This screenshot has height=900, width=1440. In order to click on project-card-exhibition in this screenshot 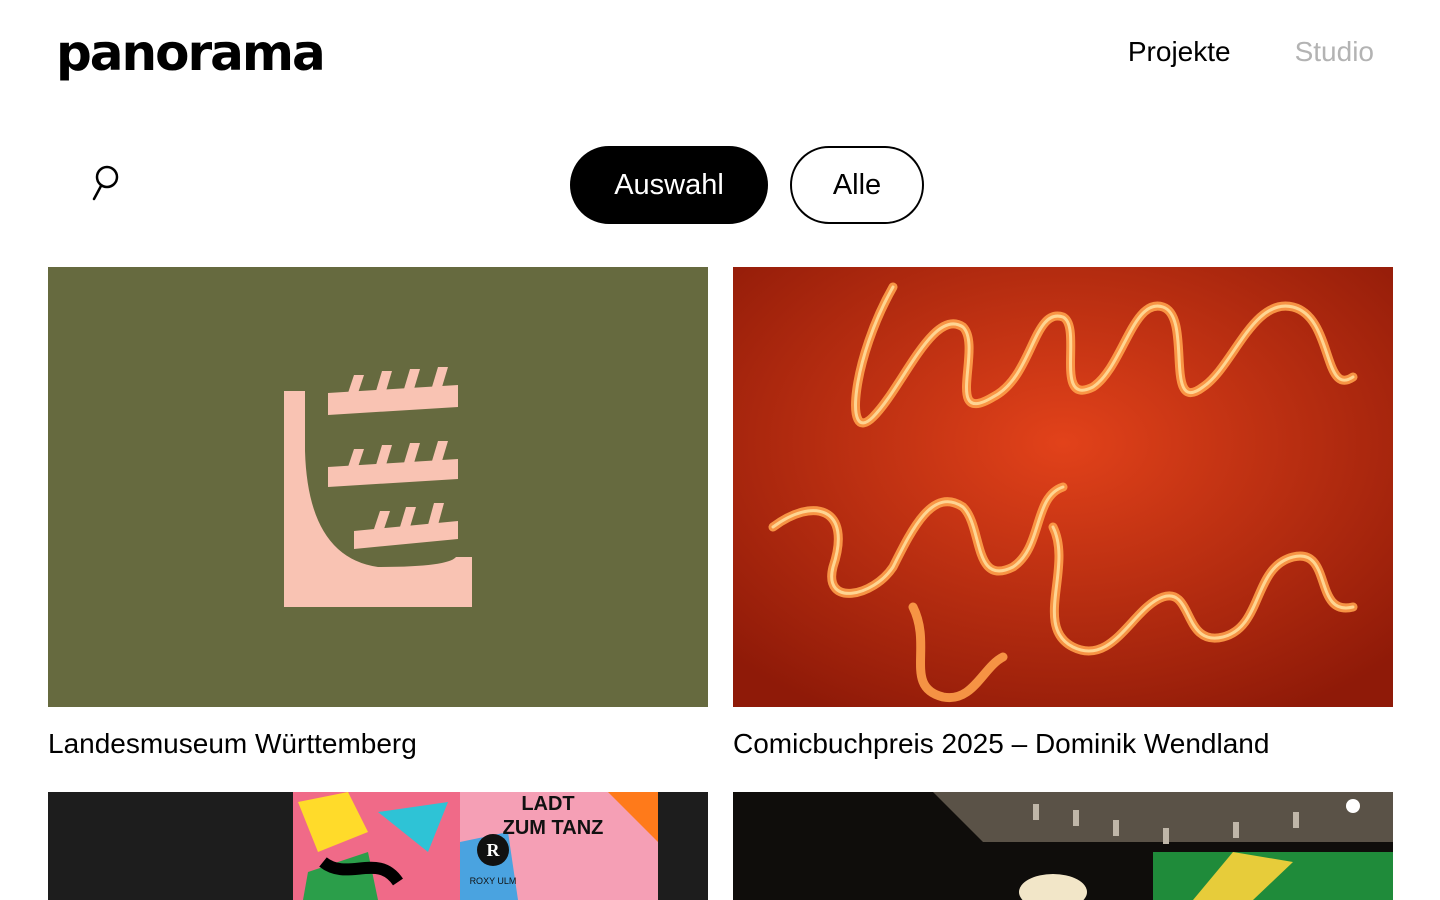, I will do `click(1063, 846)`.